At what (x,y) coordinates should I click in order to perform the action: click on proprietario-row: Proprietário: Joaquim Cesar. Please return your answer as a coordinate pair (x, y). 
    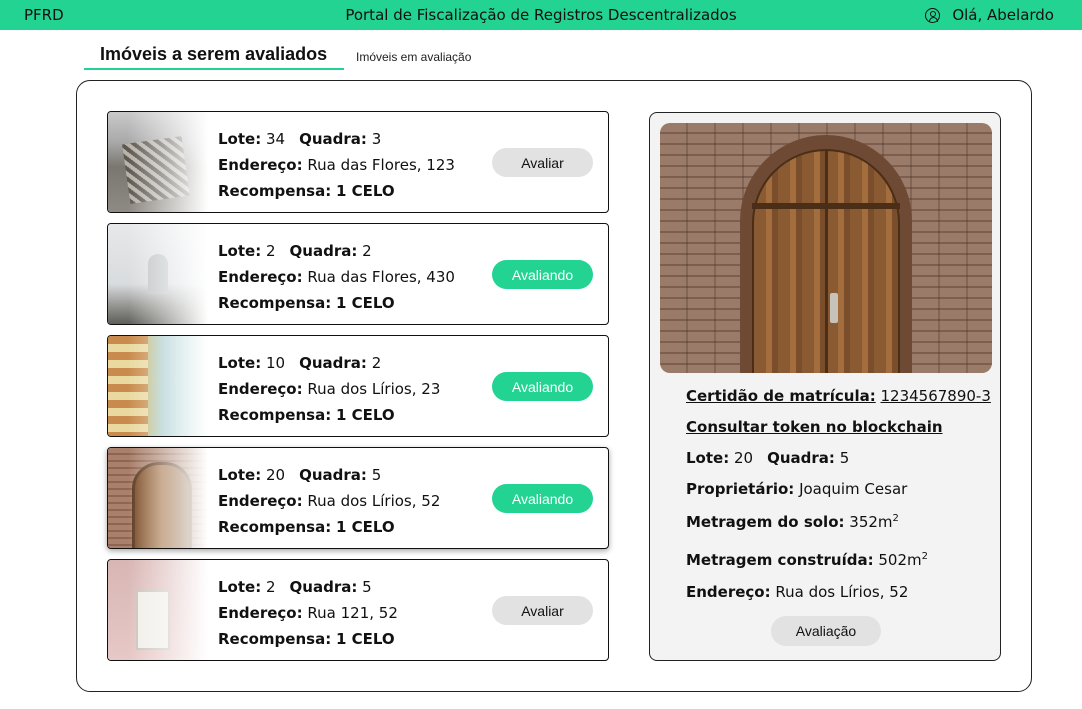
    Looking at the image, I should click on (796, 489).